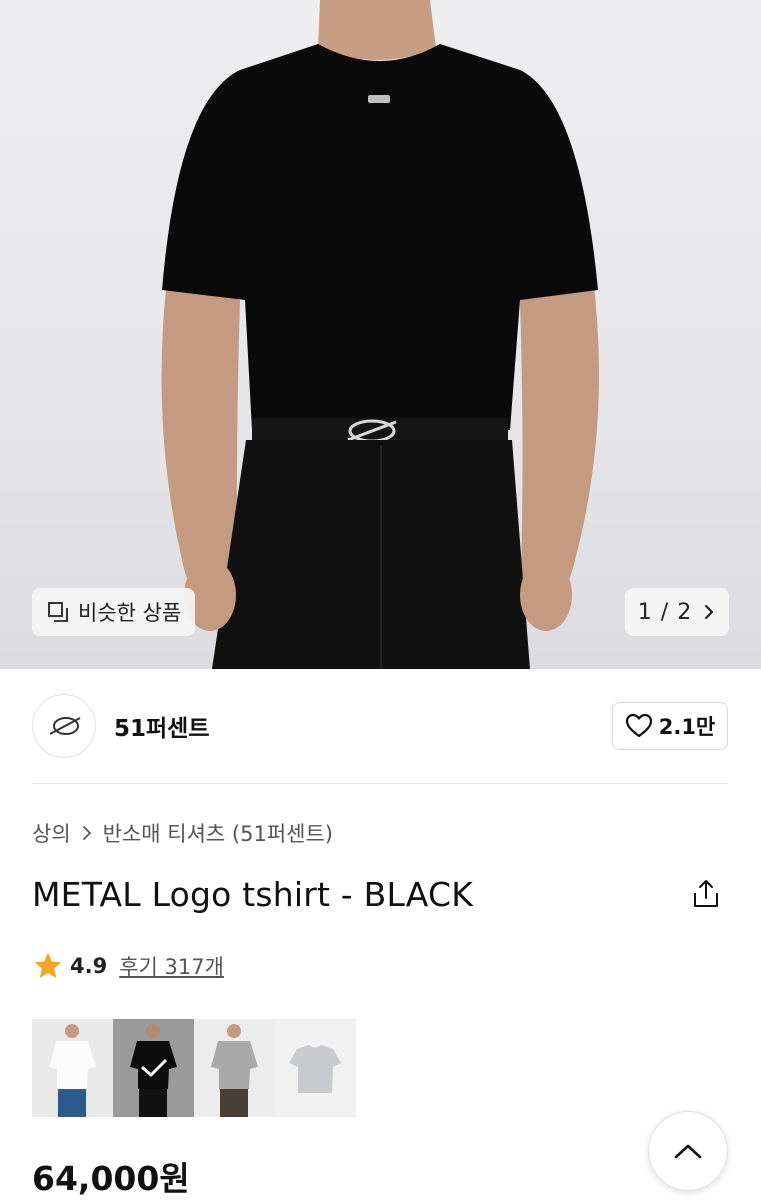 Image resolution: width=761 pixels, height=1200 pixels. I want to click on title-row: METAL Logo tshirt - BLACK, so click(380, 894).